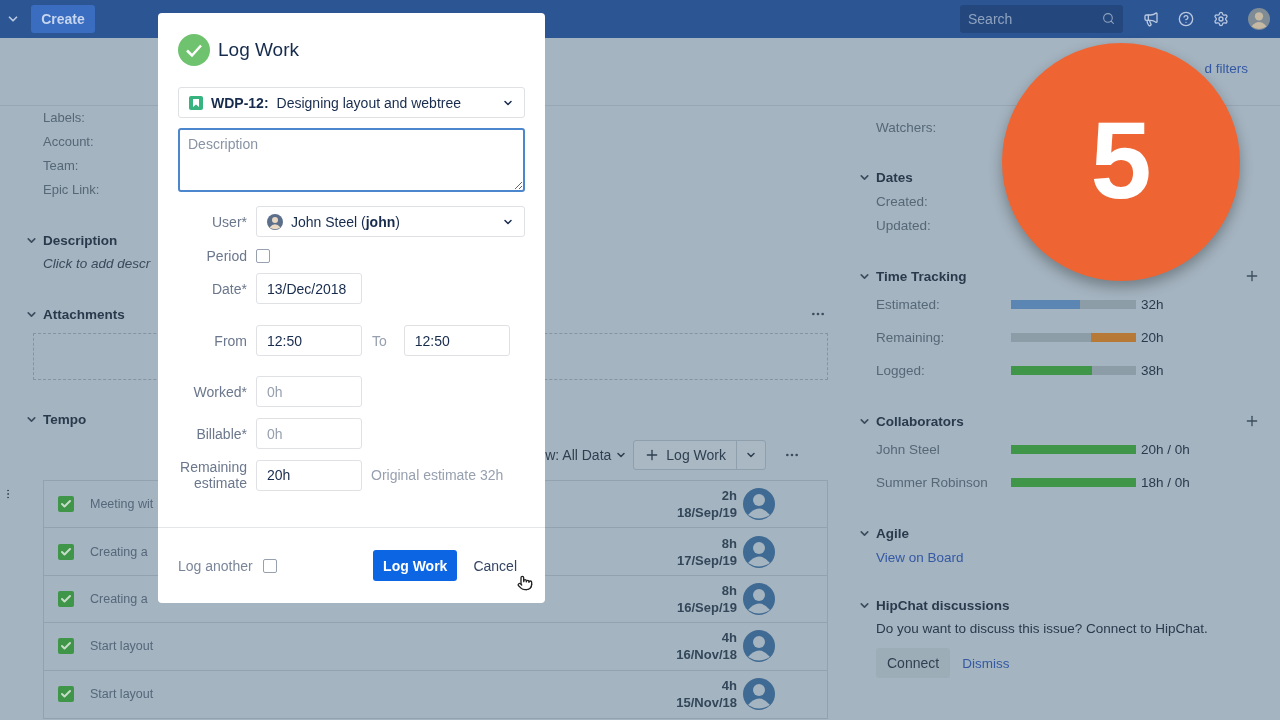 This screenshot has width=1280, height=720. I want to click on tracking-label: Remaining:, so click(911, 337).